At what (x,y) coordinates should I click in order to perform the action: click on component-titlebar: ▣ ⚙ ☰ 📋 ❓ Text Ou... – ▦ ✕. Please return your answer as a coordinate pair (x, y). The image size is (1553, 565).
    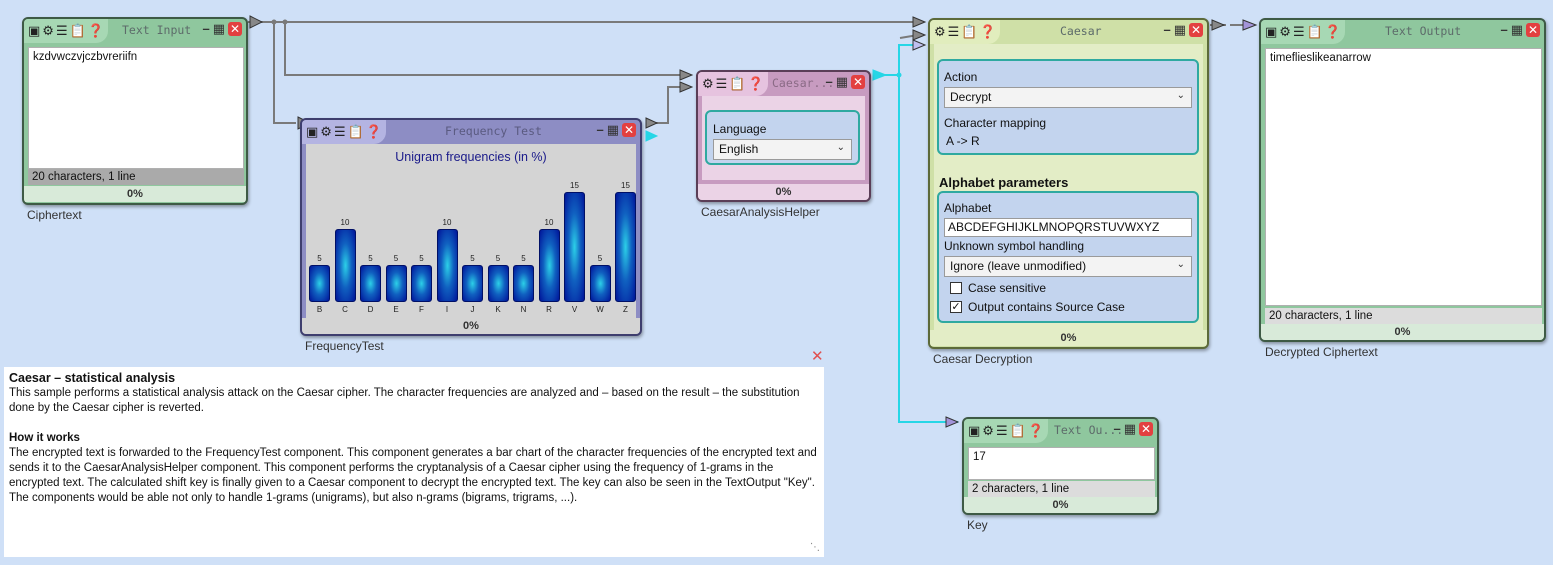
    Looking at the image, I should click on (1060, 431).